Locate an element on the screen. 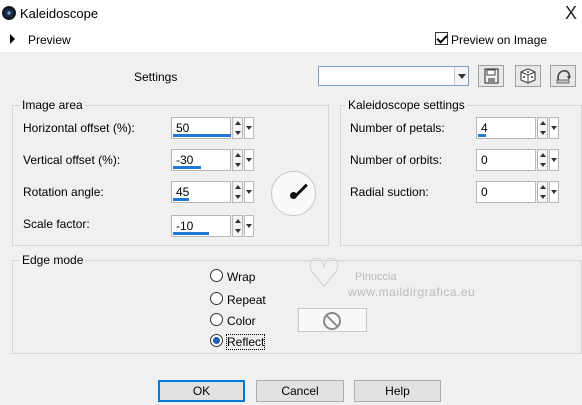  petals-slider is located at coordinates (482, 135).